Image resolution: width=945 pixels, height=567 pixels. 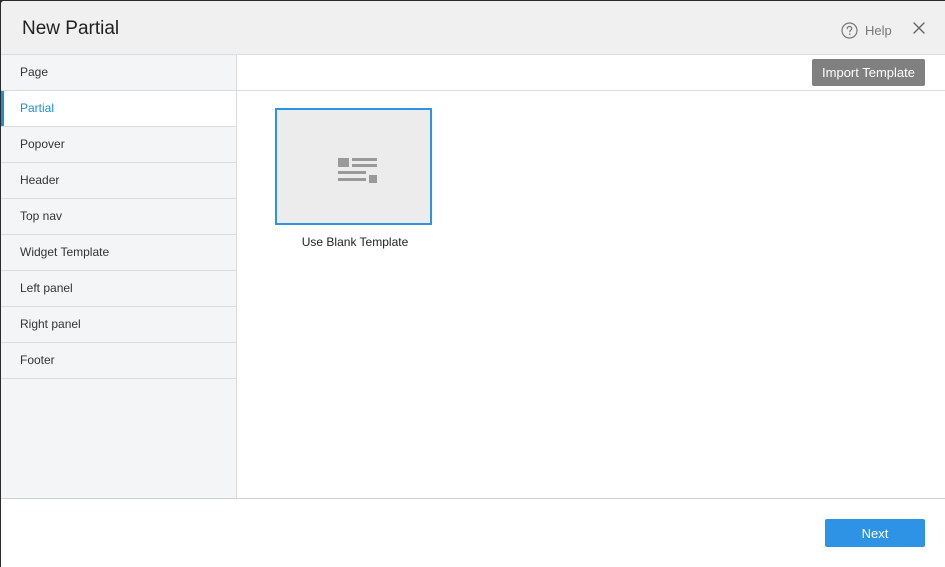 I want to click on sidebar-item-label: Right panel, so click(x=50, y=324).